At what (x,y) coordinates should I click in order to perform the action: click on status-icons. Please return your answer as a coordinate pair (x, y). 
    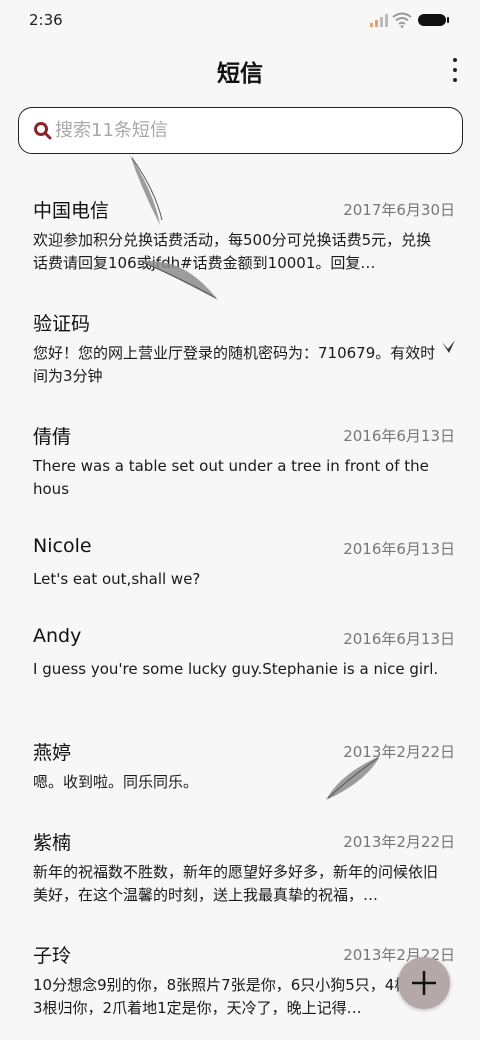
    Looking at the image, I should click on (418, 21).